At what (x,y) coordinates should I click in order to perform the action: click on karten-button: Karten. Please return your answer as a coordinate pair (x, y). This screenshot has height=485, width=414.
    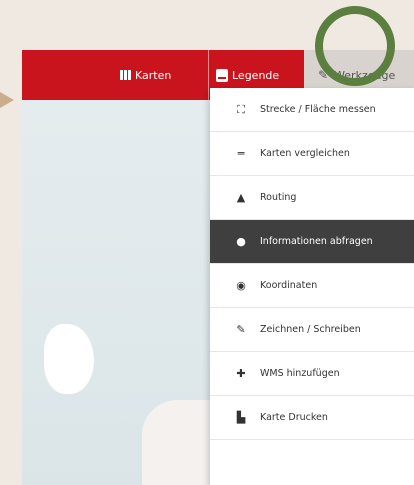
    Looking at the image, I should click on (145, 75).